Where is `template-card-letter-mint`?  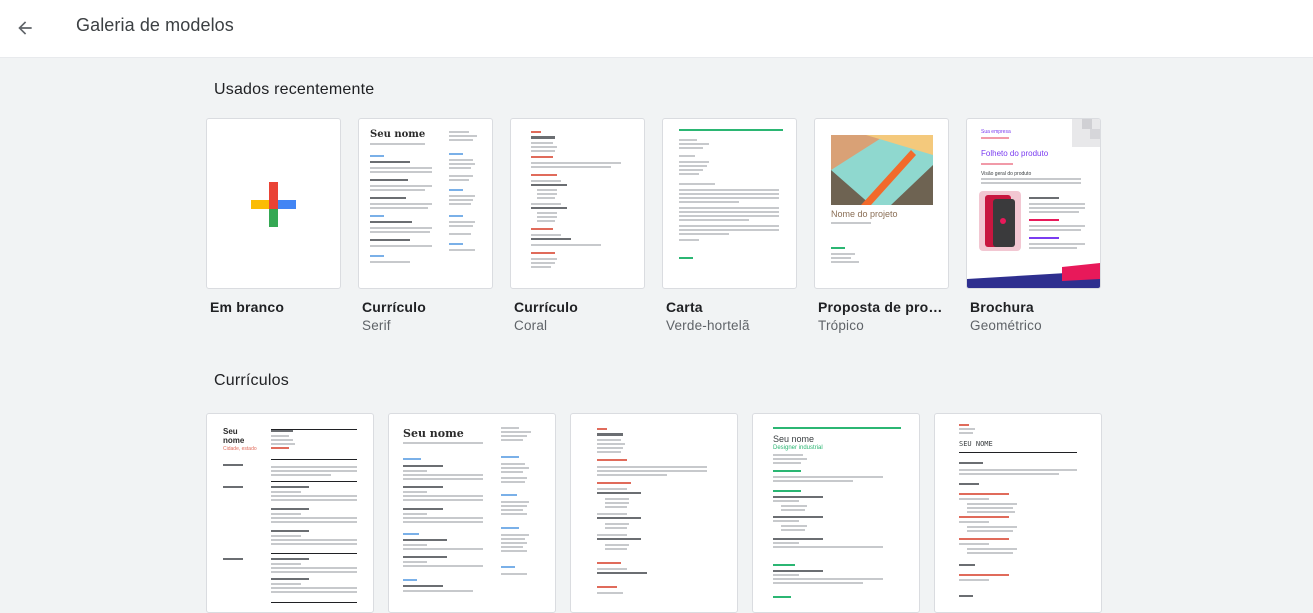 template-card-letter-mint is located at coordinates (729, 203).